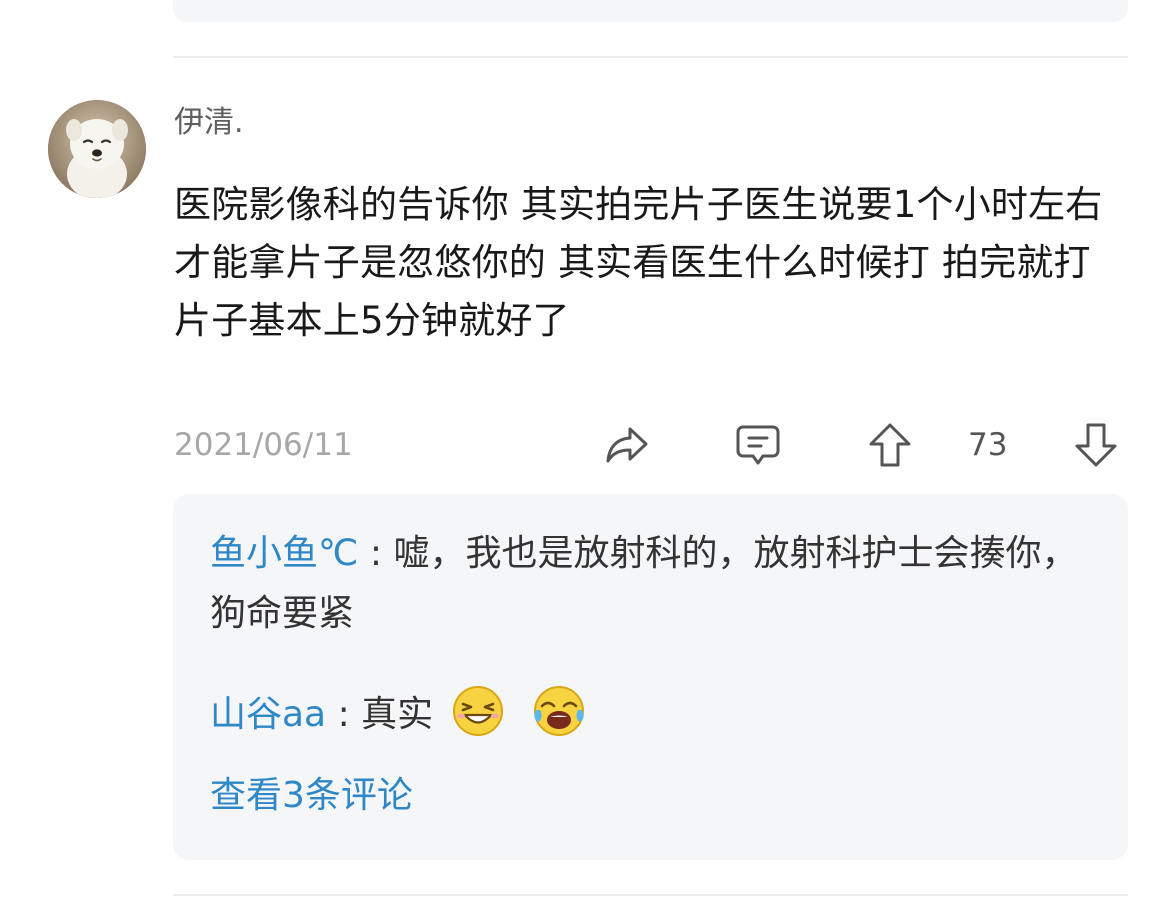 The image size is (1176, 921). I want to click on share-arrow-icon, so click(627, 445).